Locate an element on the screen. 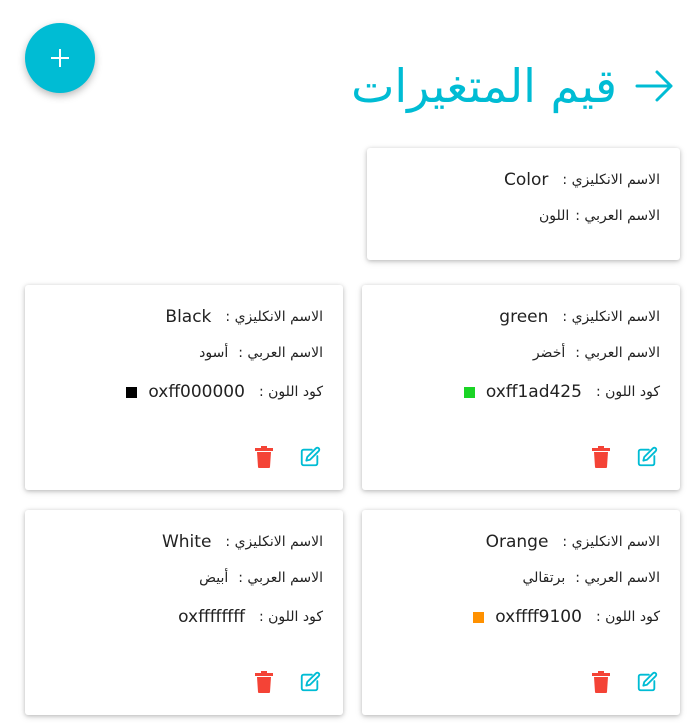 This screenshot has width=699, height=723. color-code-row: كود اللون : oxffff9100 is located at coordinates (566, 617).